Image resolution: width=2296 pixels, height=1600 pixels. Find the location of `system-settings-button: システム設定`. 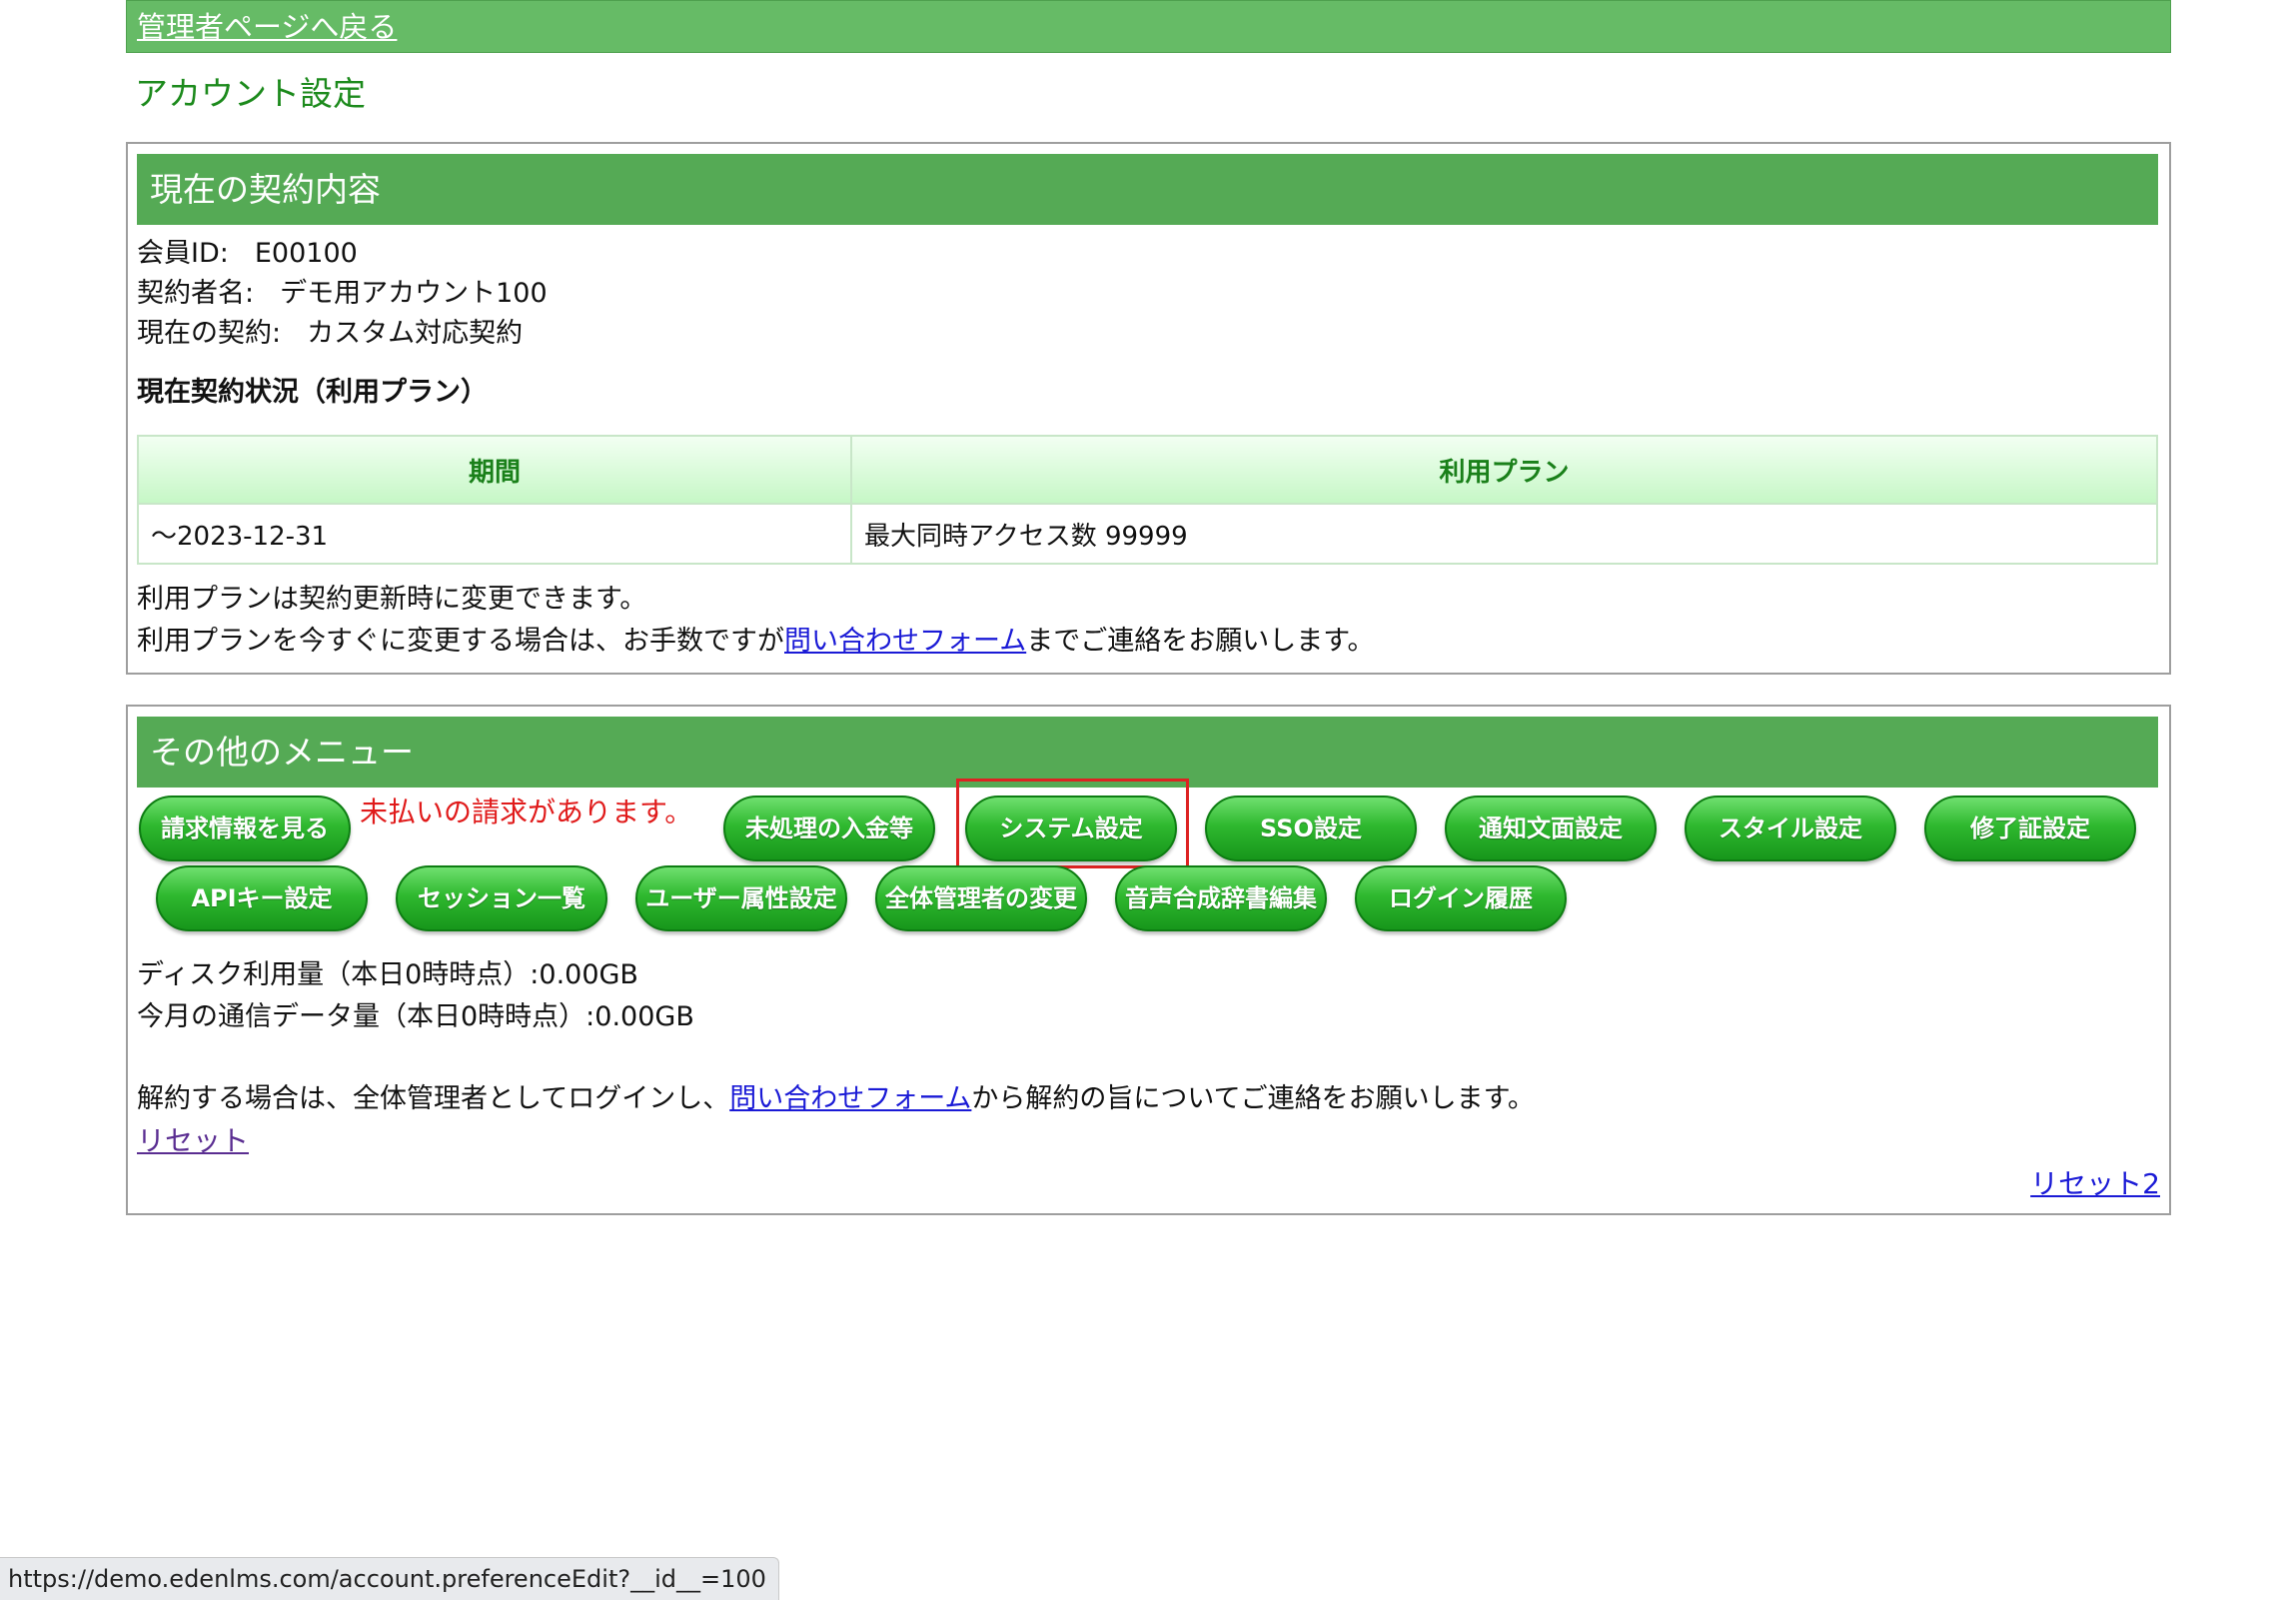

system-settings-button: システム設定 is located at coordinates (1071, 829).